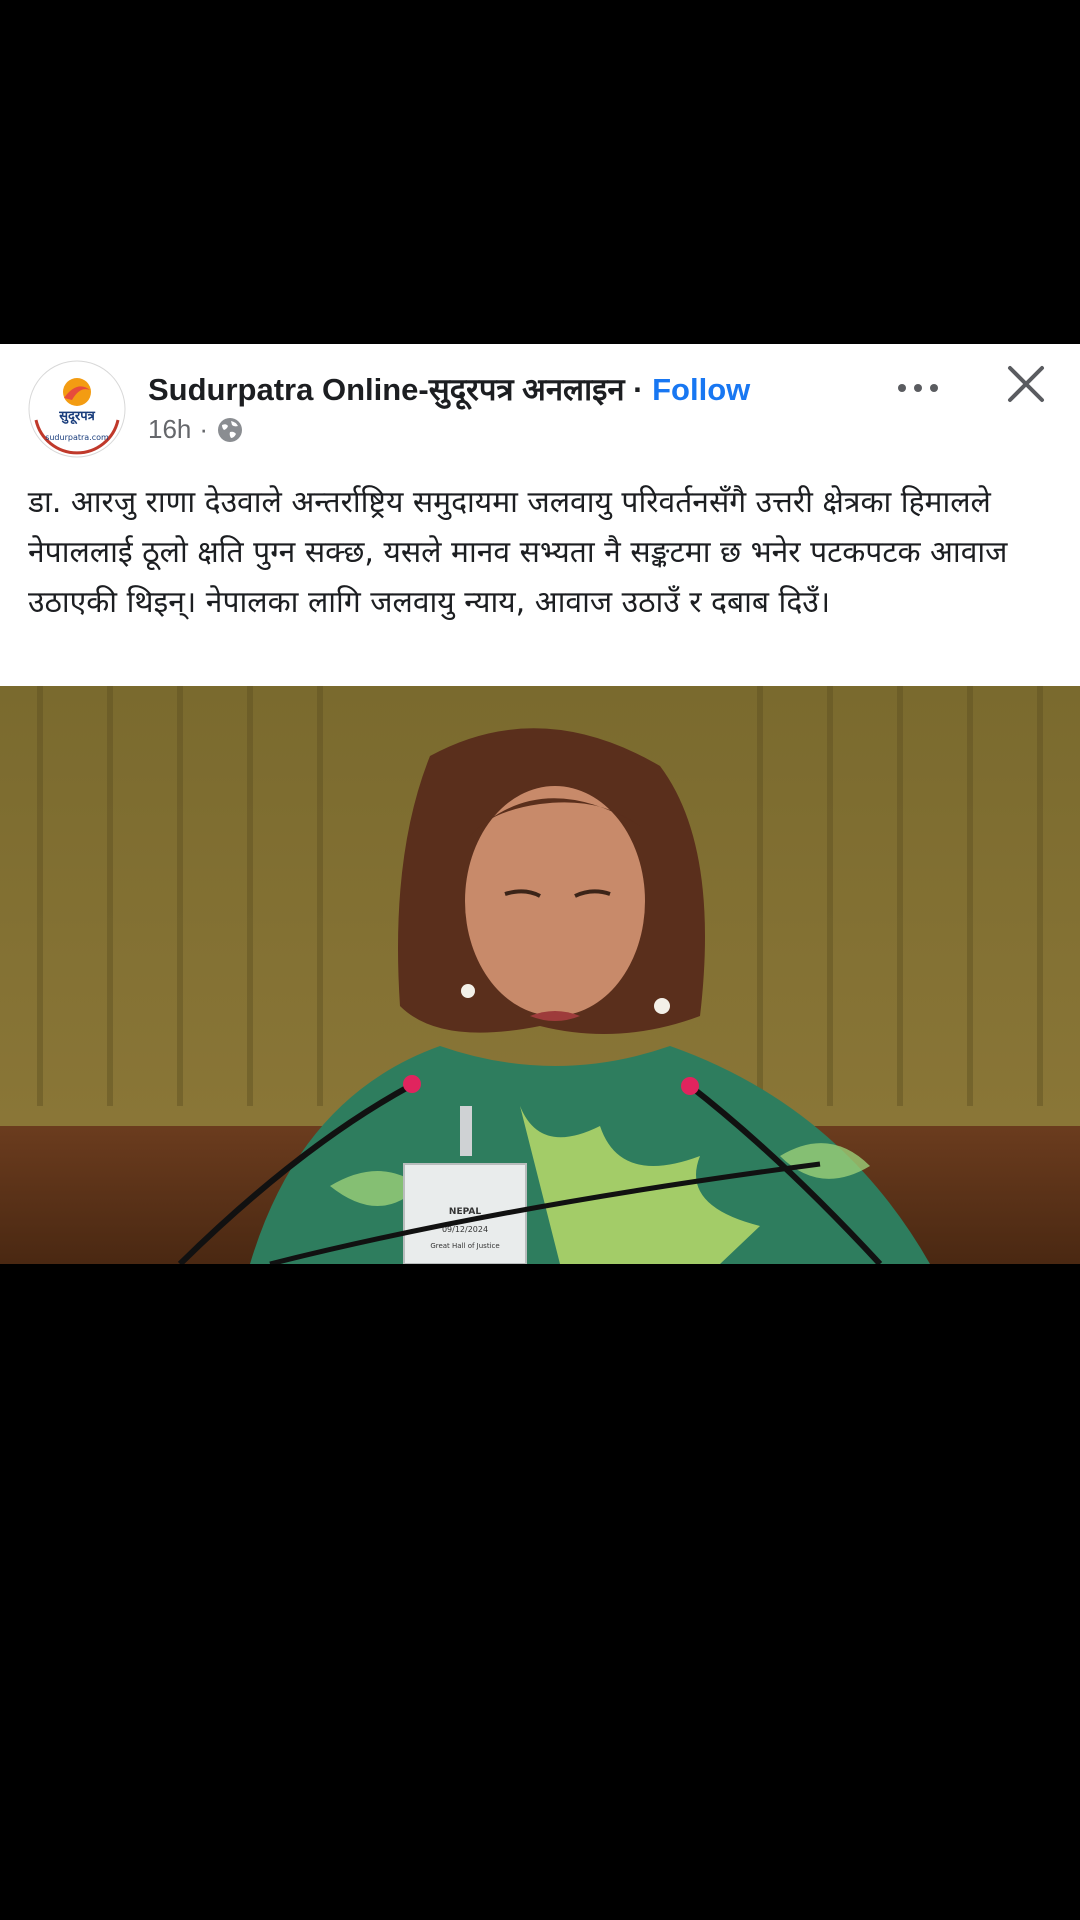  What do you see at coordinates (386, 389) in the screenshot?
I see `page-name-link: Sudurpatra Online-सुदूरपत्र अनलाइन` at bounding box center [386, 389].